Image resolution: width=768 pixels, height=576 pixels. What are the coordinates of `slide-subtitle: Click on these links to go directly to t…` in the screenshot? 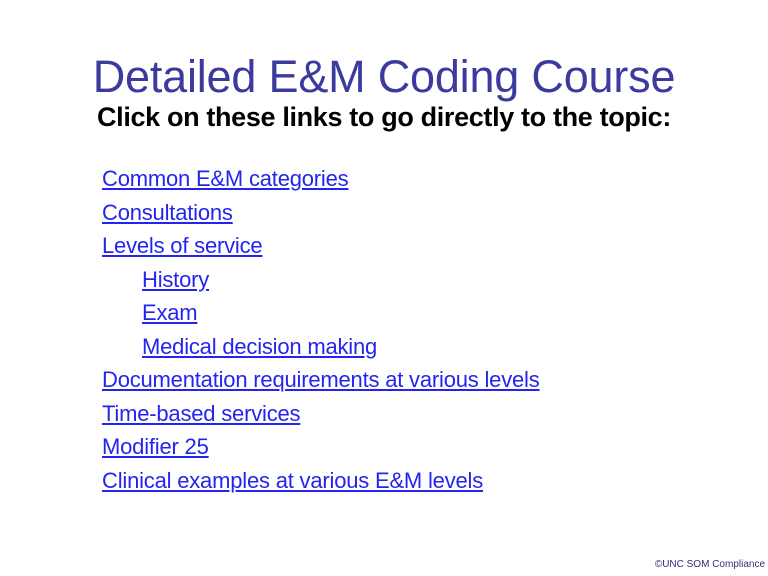 It's located at (384, 117).